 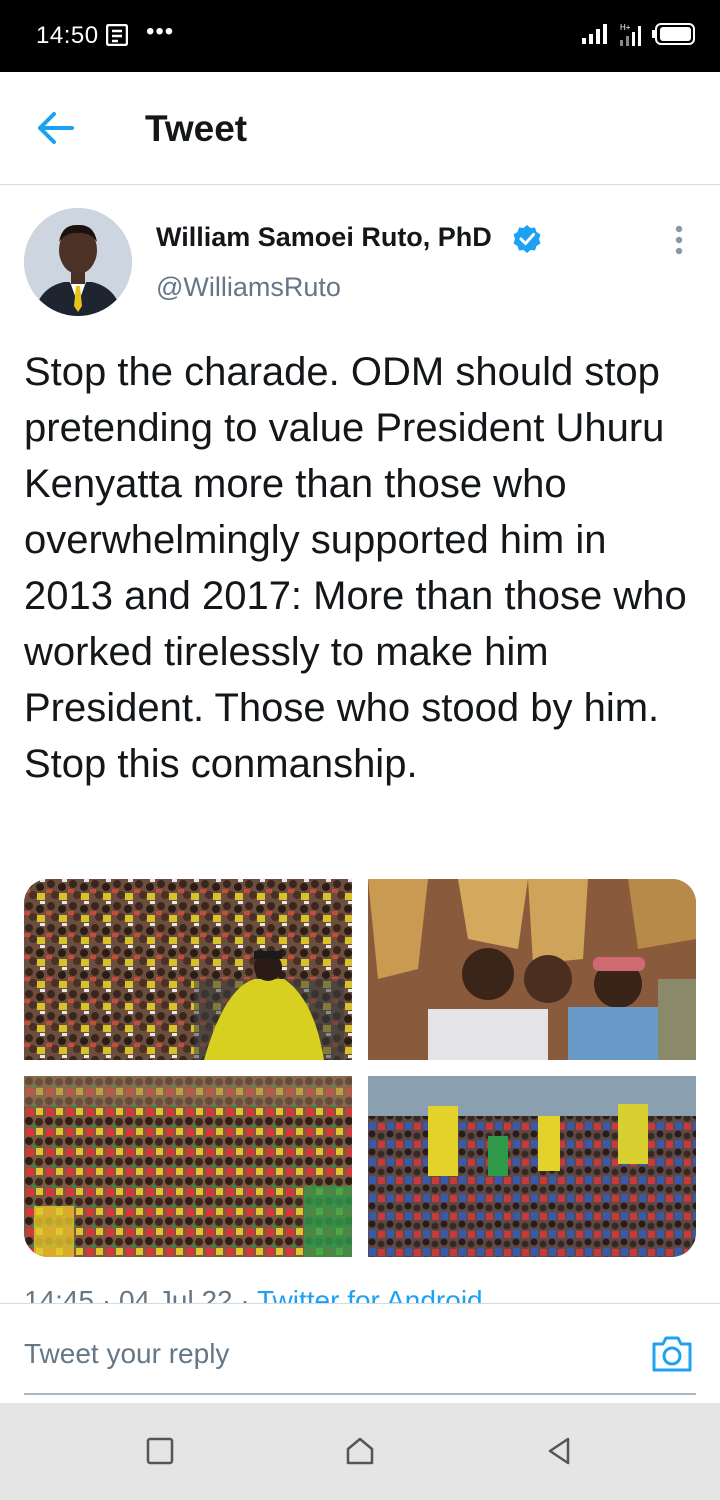 I want to click on more-notifications-icon: •••, so click(x=160, y=31).